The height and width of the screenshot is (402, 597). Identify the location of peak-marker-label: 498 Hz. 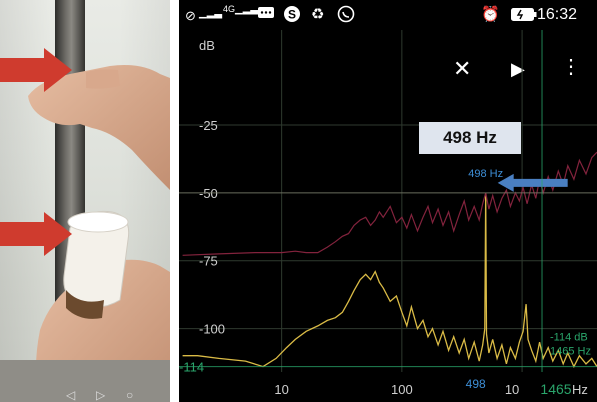
(485, 174).